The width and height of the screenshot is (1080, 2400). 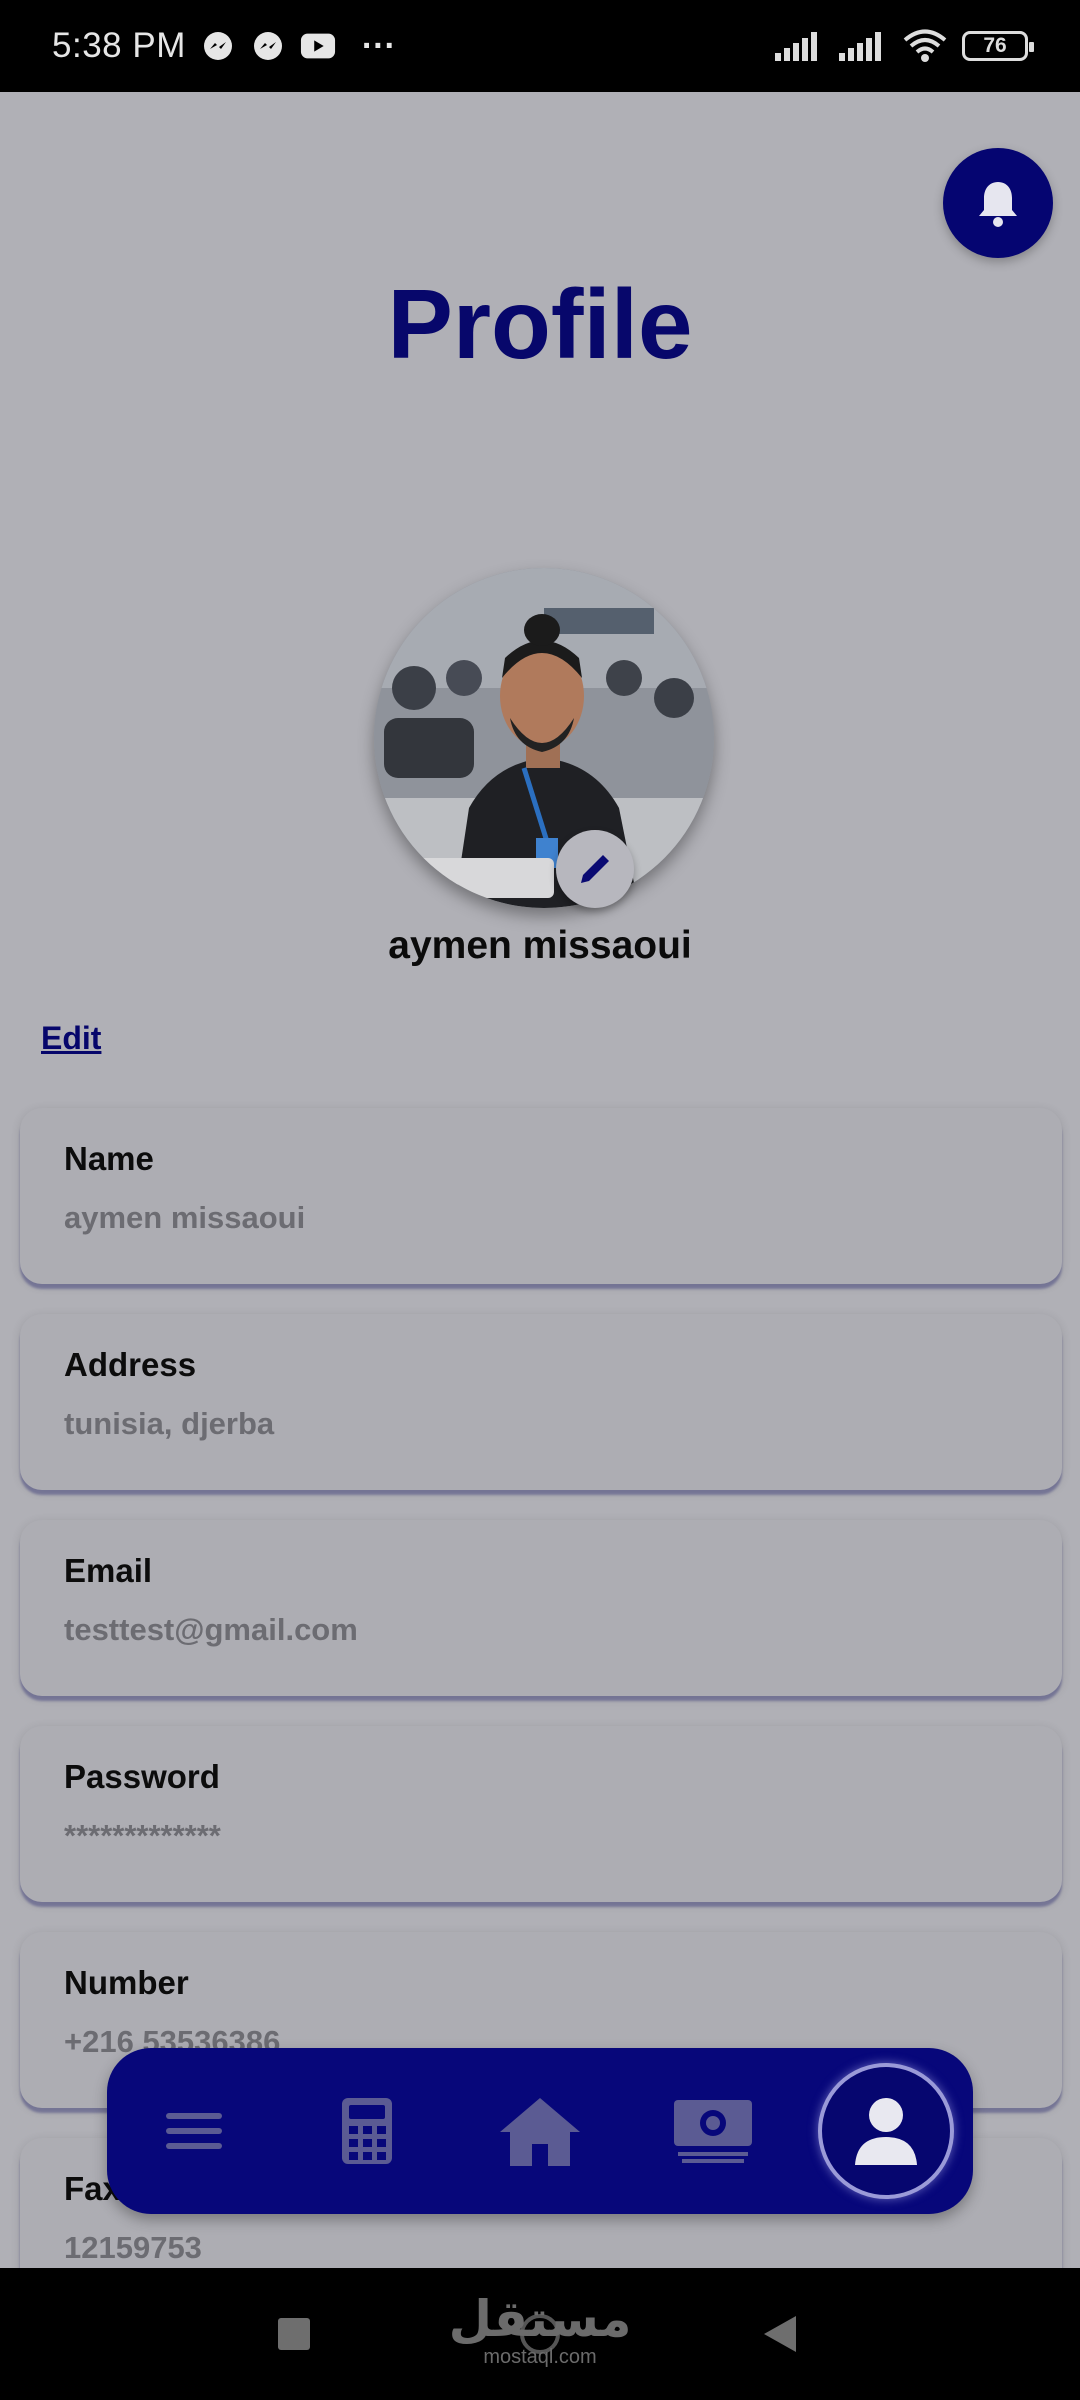 What do you see at coordinates (108, 1570) in the screenshot?
I see `card-label: Email` at bounding box center [108, 1570].